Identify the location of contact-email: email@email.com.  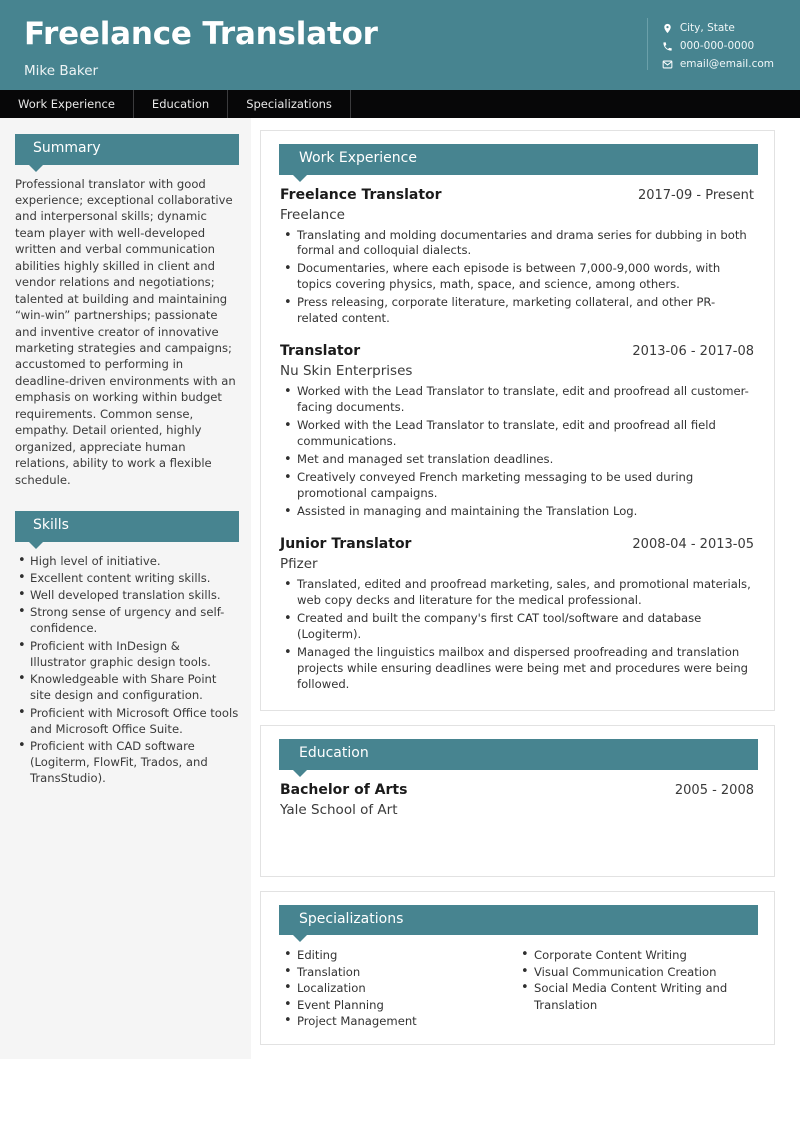
(718, 64).